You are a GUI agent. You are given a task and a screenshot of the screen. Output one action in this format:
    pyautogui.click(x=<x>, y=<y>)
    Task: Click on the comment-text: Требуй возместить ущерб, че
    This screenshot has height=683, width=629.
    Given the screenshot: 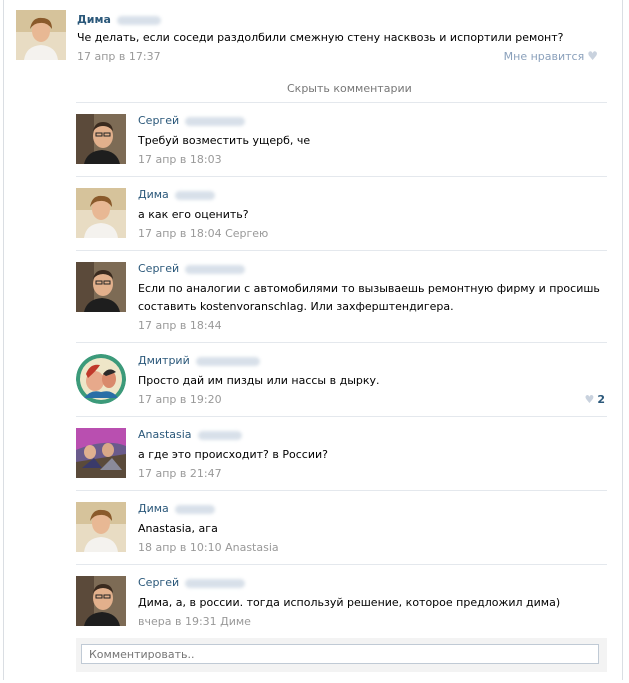 What is the action you would take?
    pyautogui.click(x=224, y=140)
    